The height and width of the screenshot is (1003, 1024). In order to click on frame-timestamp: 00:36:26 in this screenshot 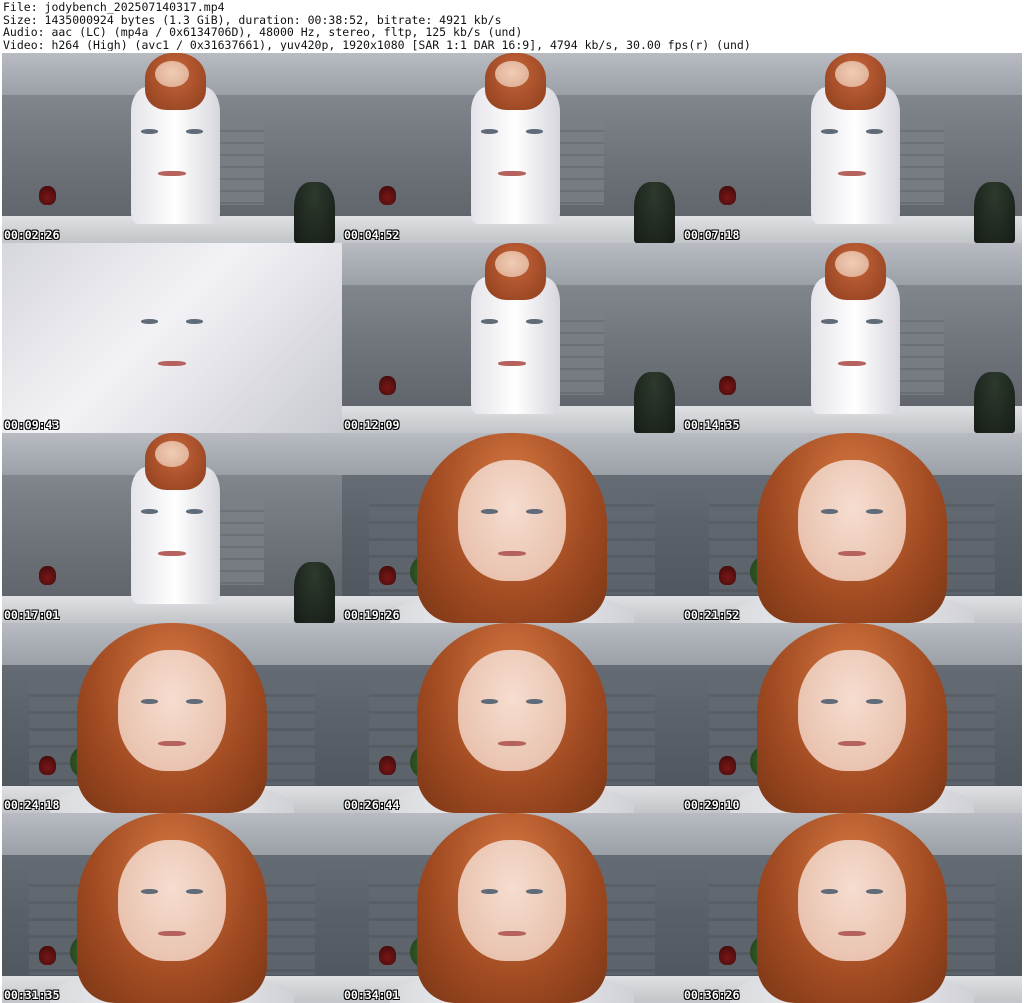, I will do `click(712, 995)`.